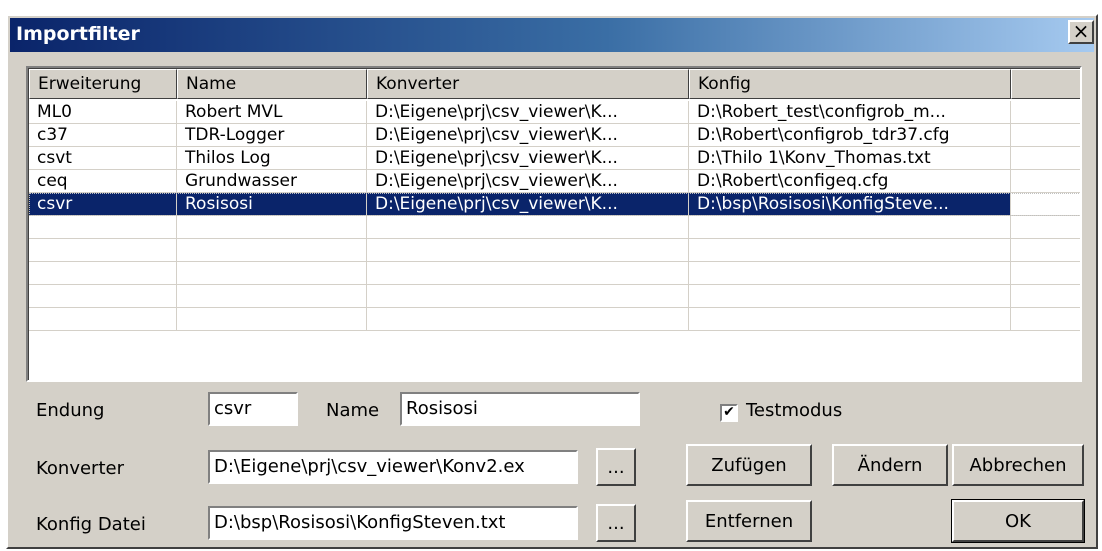 This screenshot has height=551, width=1102. Describe the element at coordinates (1018, 465) in the screenshot. I see `abbrechen-button: Abbrechen` at that location.